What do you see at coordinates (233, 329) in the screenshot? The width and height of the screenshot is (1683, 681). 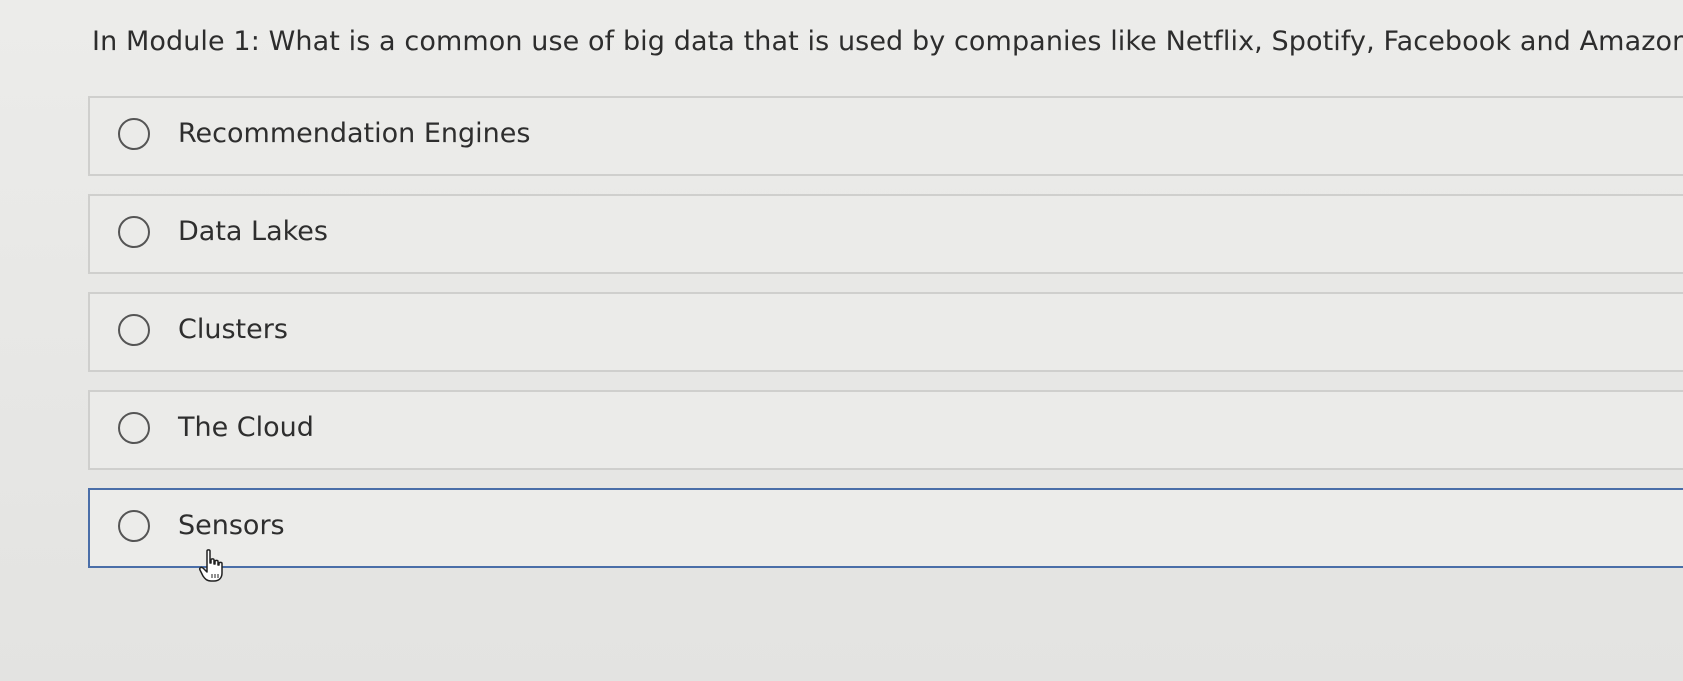 I see `option-label: Clusters` at bounding box center [233, 329].